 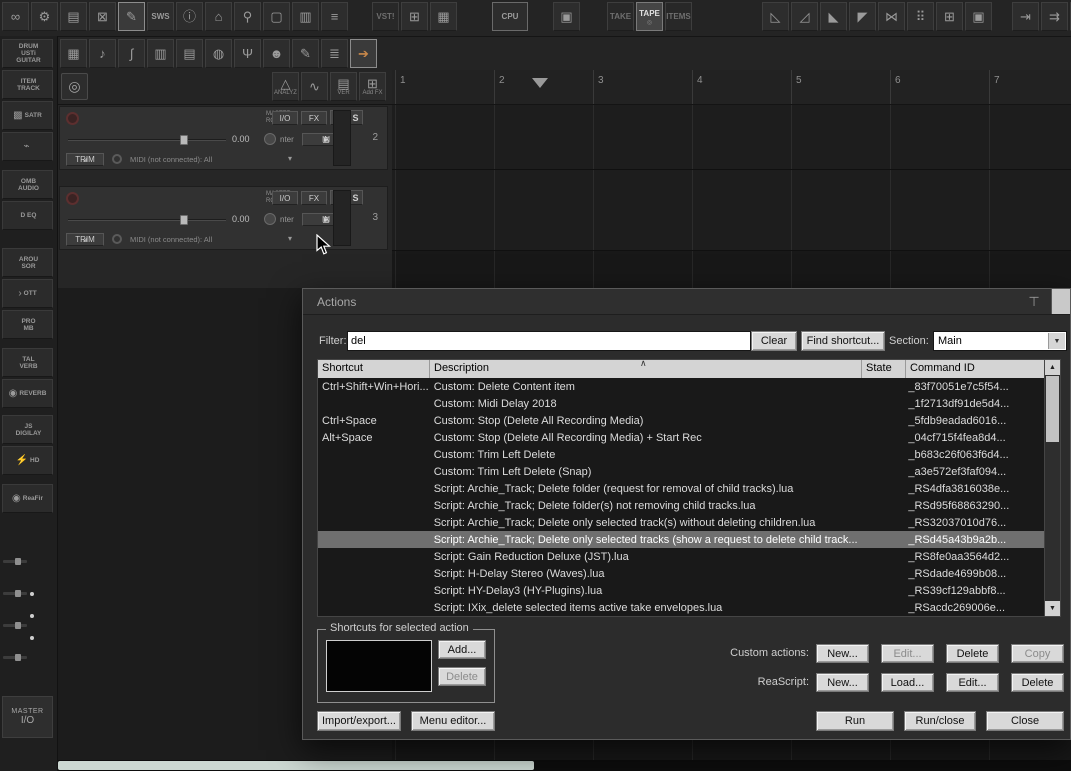 I want to click on fx-audio-button: OMB AUDIO, so click(x=27, y=184).